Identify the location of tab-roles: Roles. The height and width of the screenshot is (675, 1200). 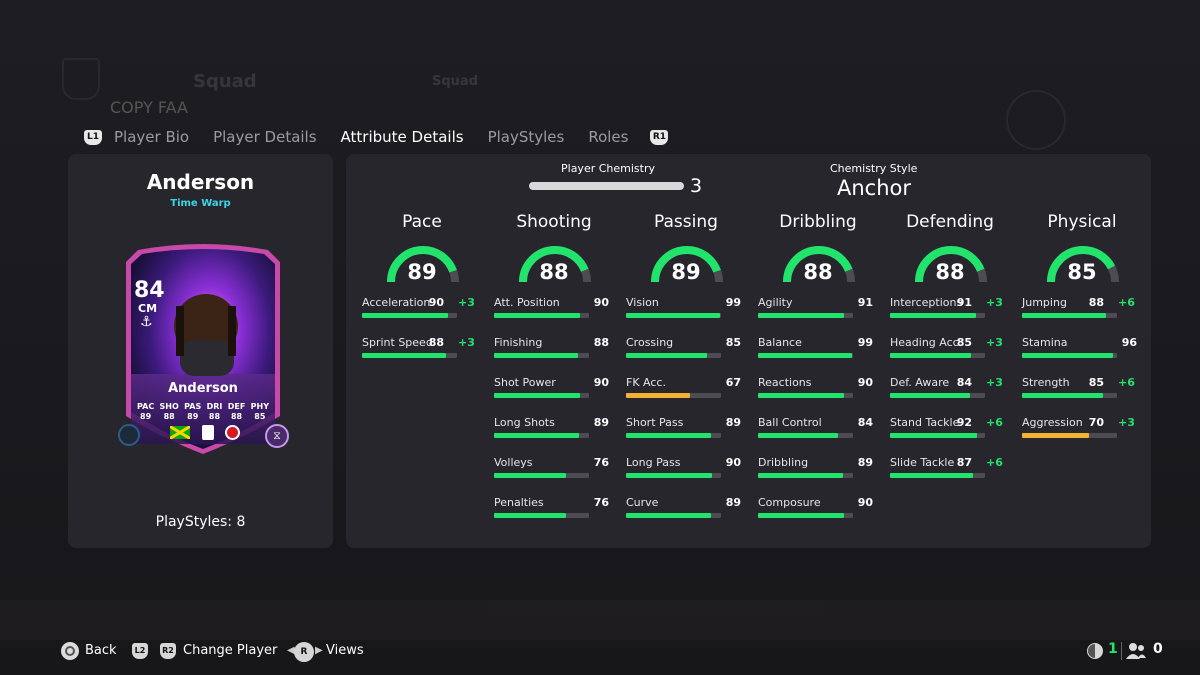
(608, 137).